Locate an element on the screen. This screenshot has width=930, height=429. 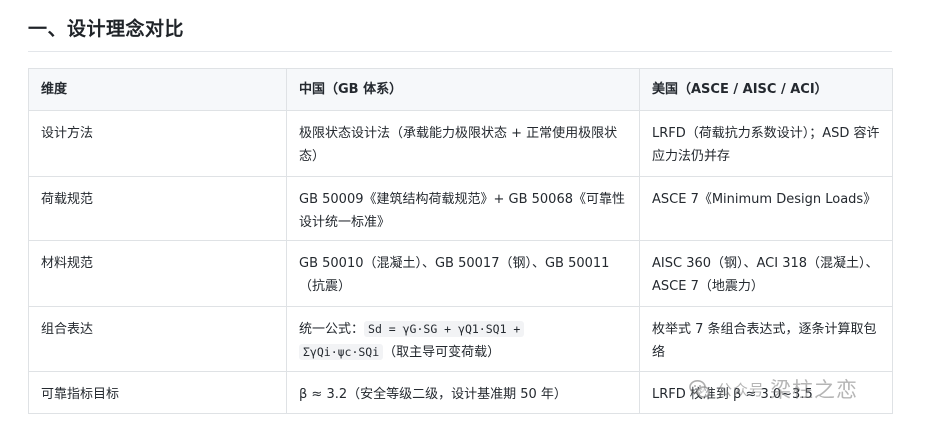
heading-divider is located at coordinates (460, 51).